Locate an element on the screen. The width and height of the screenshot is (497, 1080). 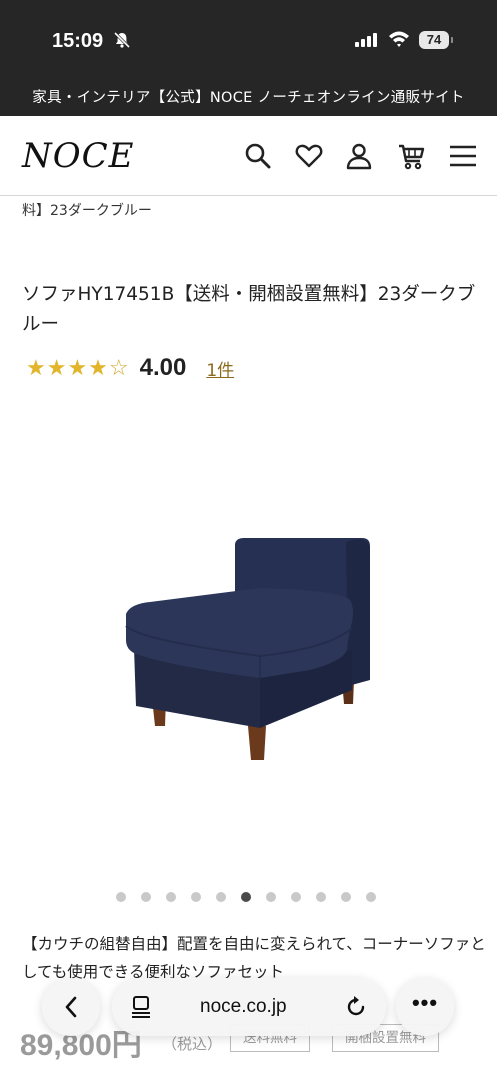
rating-stars: ★★★★☆ is located at coordinates (78, 368).